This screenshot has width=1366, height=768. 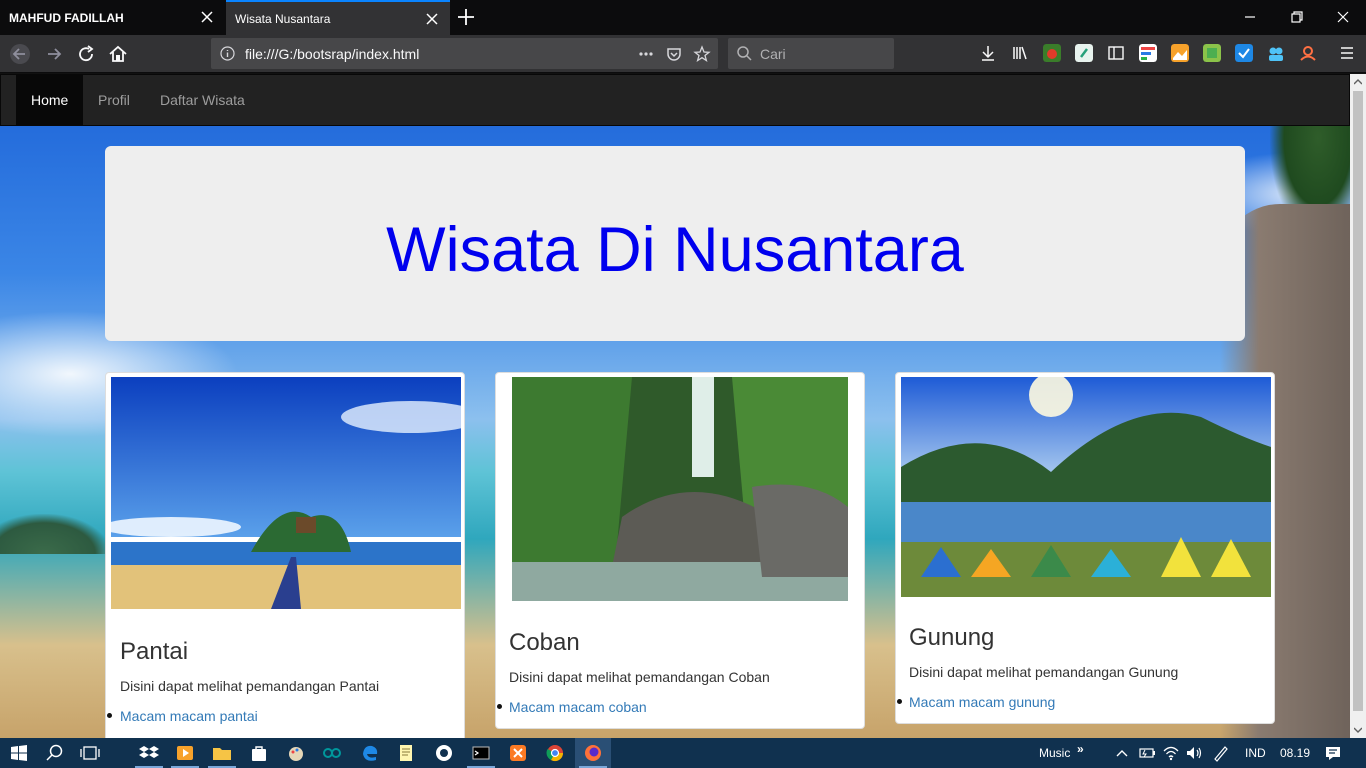 What do you see at coordinates (1250, 17) in the screenshot?
I see `minimize-icon` at bounding box center [1250, 17].